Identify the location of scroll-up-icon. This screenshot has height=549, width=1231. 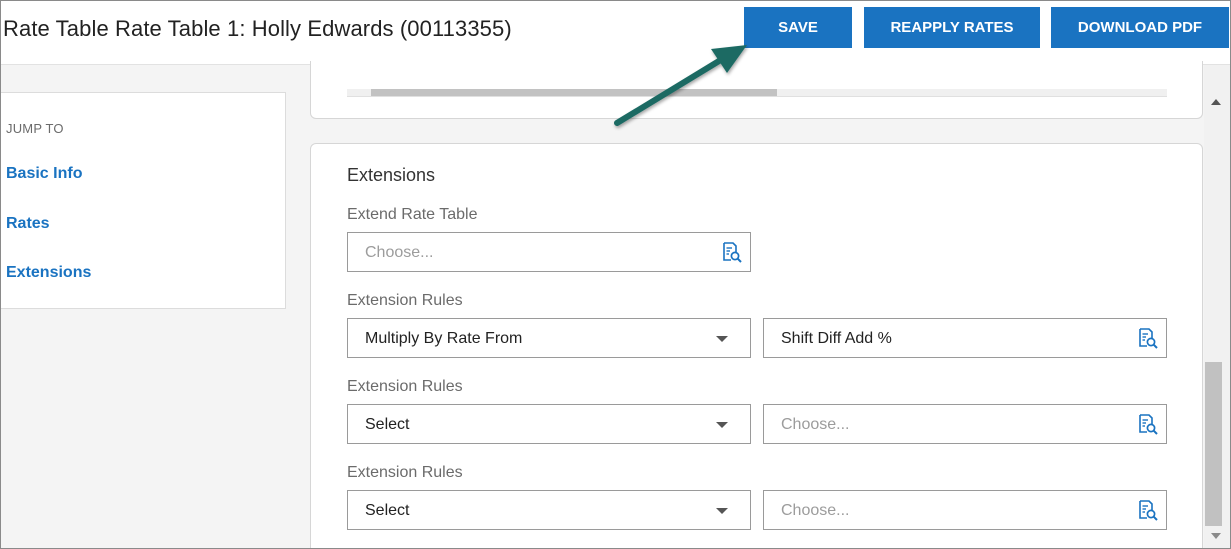
(1216, 102).